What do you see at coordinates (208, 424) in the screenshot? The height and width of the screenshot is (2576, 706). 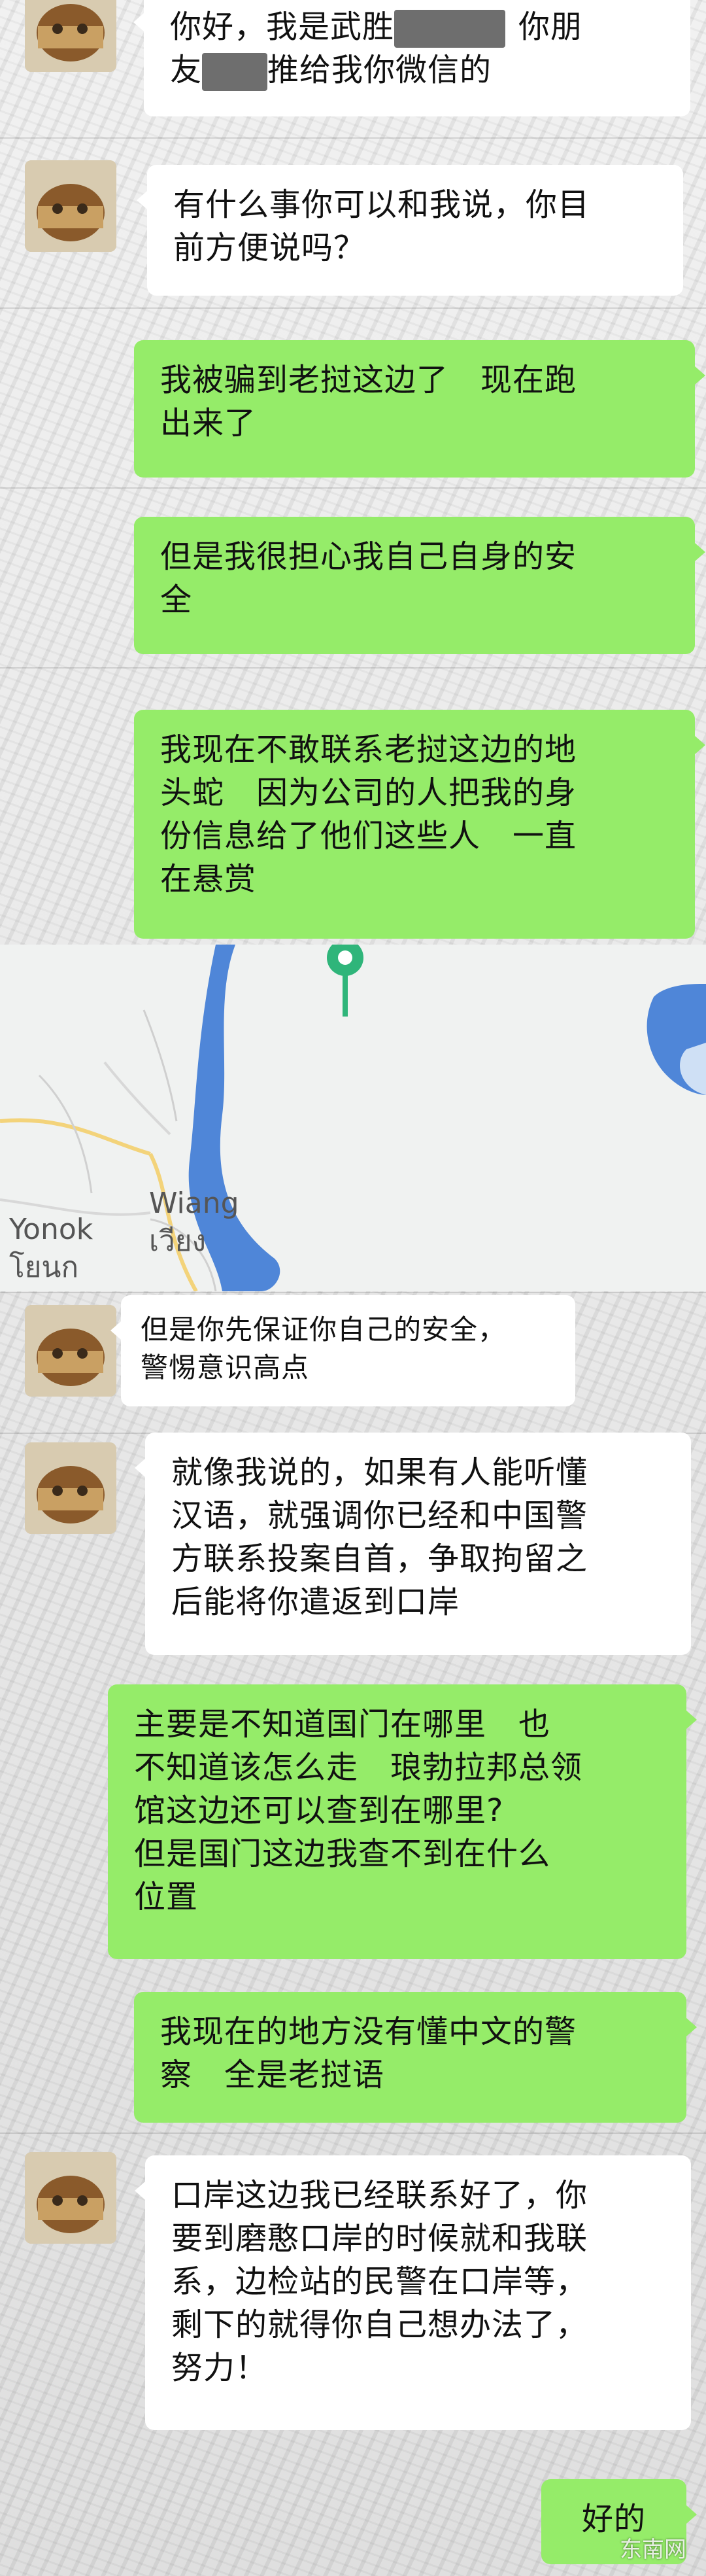 I see `message-line: 出来了` at bounding box center [208, 424].